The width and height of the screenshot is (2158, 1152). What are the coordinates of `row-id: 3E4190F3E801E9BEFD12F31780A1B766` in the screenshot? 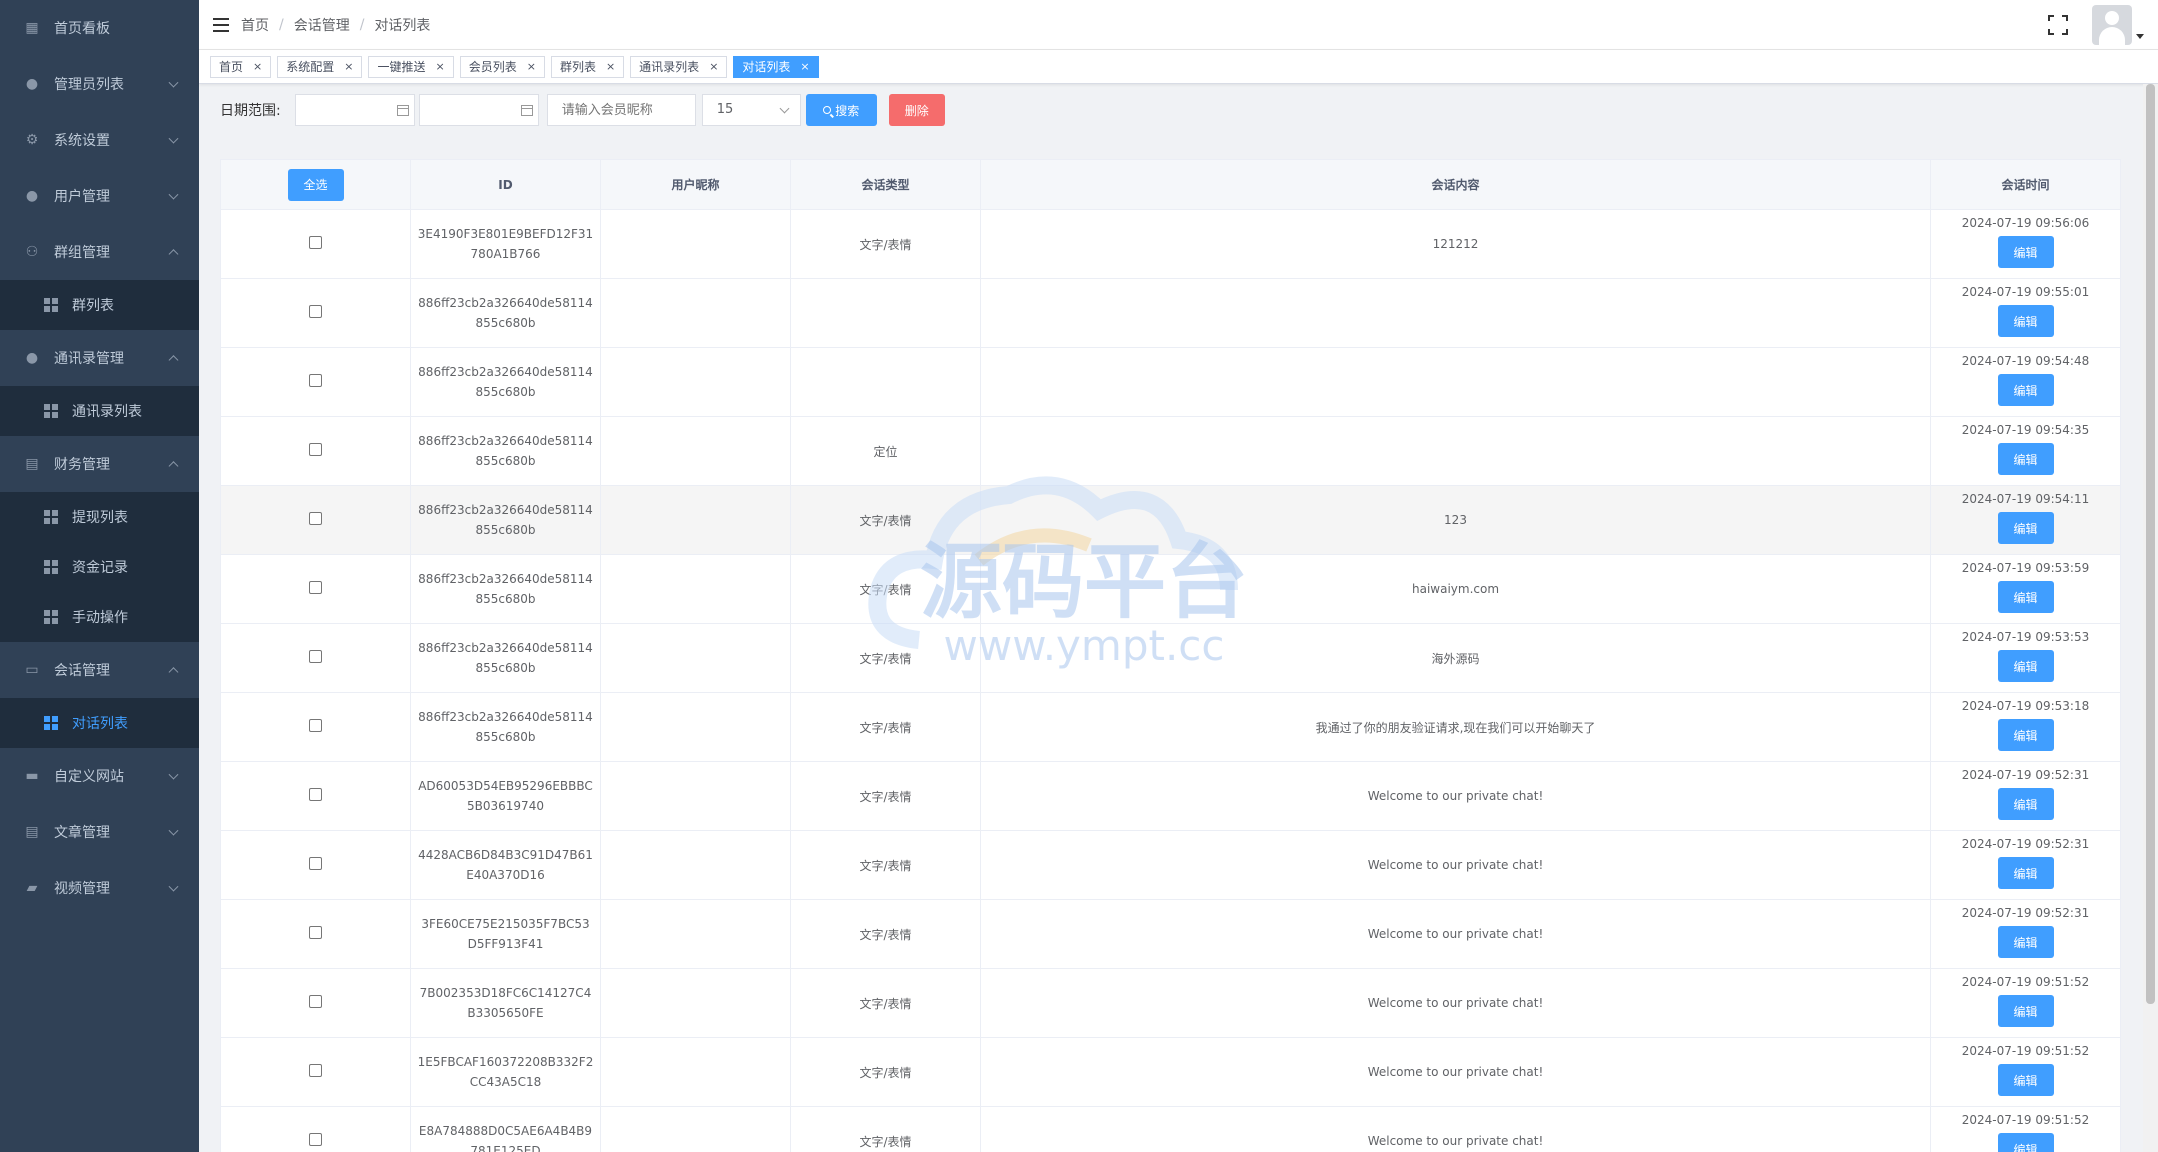 It's located at (505, 244).